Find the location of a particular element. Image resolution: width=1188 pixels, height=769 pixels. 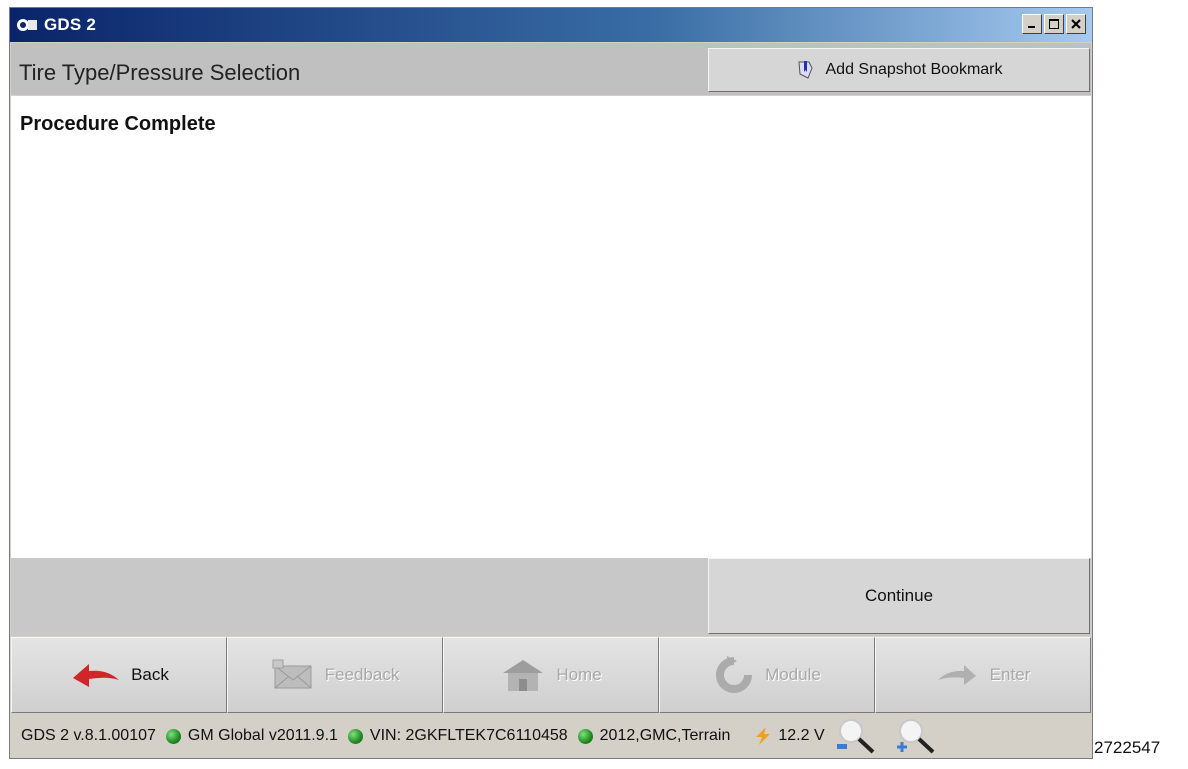

bookmark-icon is located at coordinates (805, 70).